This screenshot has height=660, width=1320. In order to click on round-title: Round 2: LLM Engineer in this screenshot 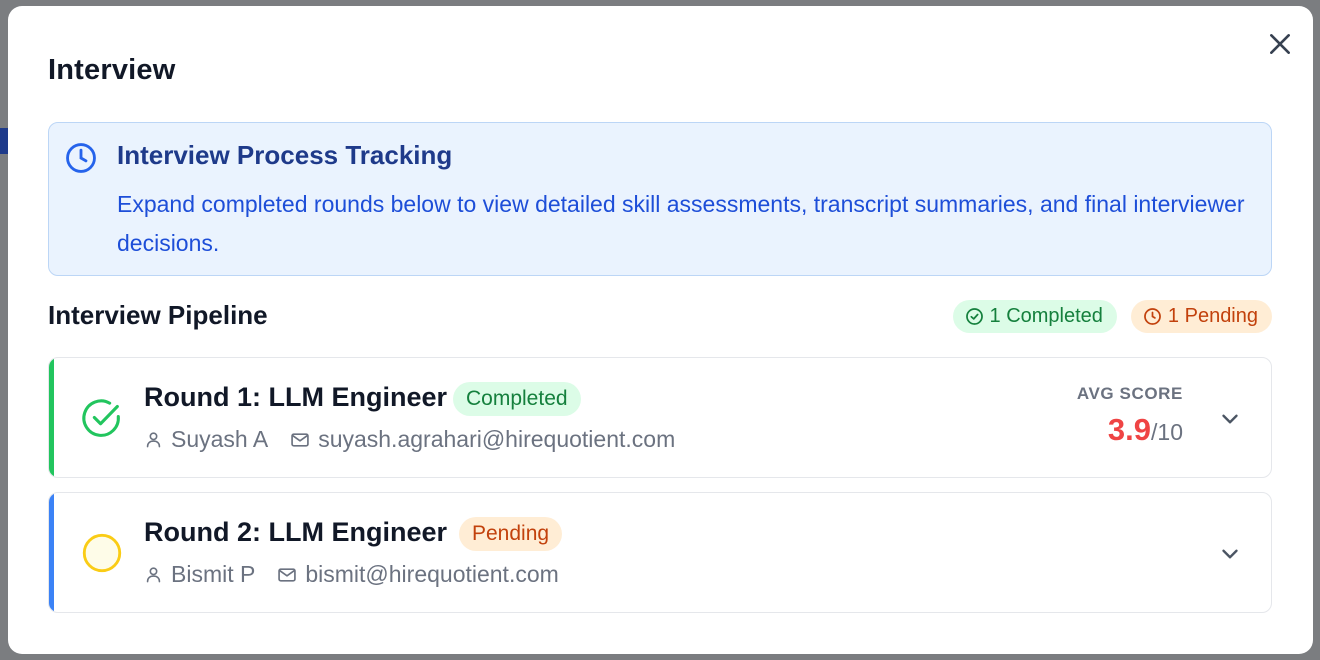, I will do `click(295, 532)`.